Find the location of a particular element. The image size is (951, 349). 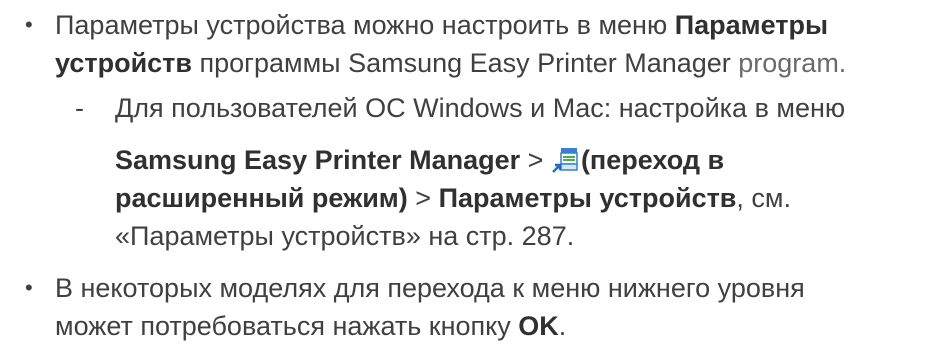

bold-text: расширенный режим) is located at coordinates (261, 198).